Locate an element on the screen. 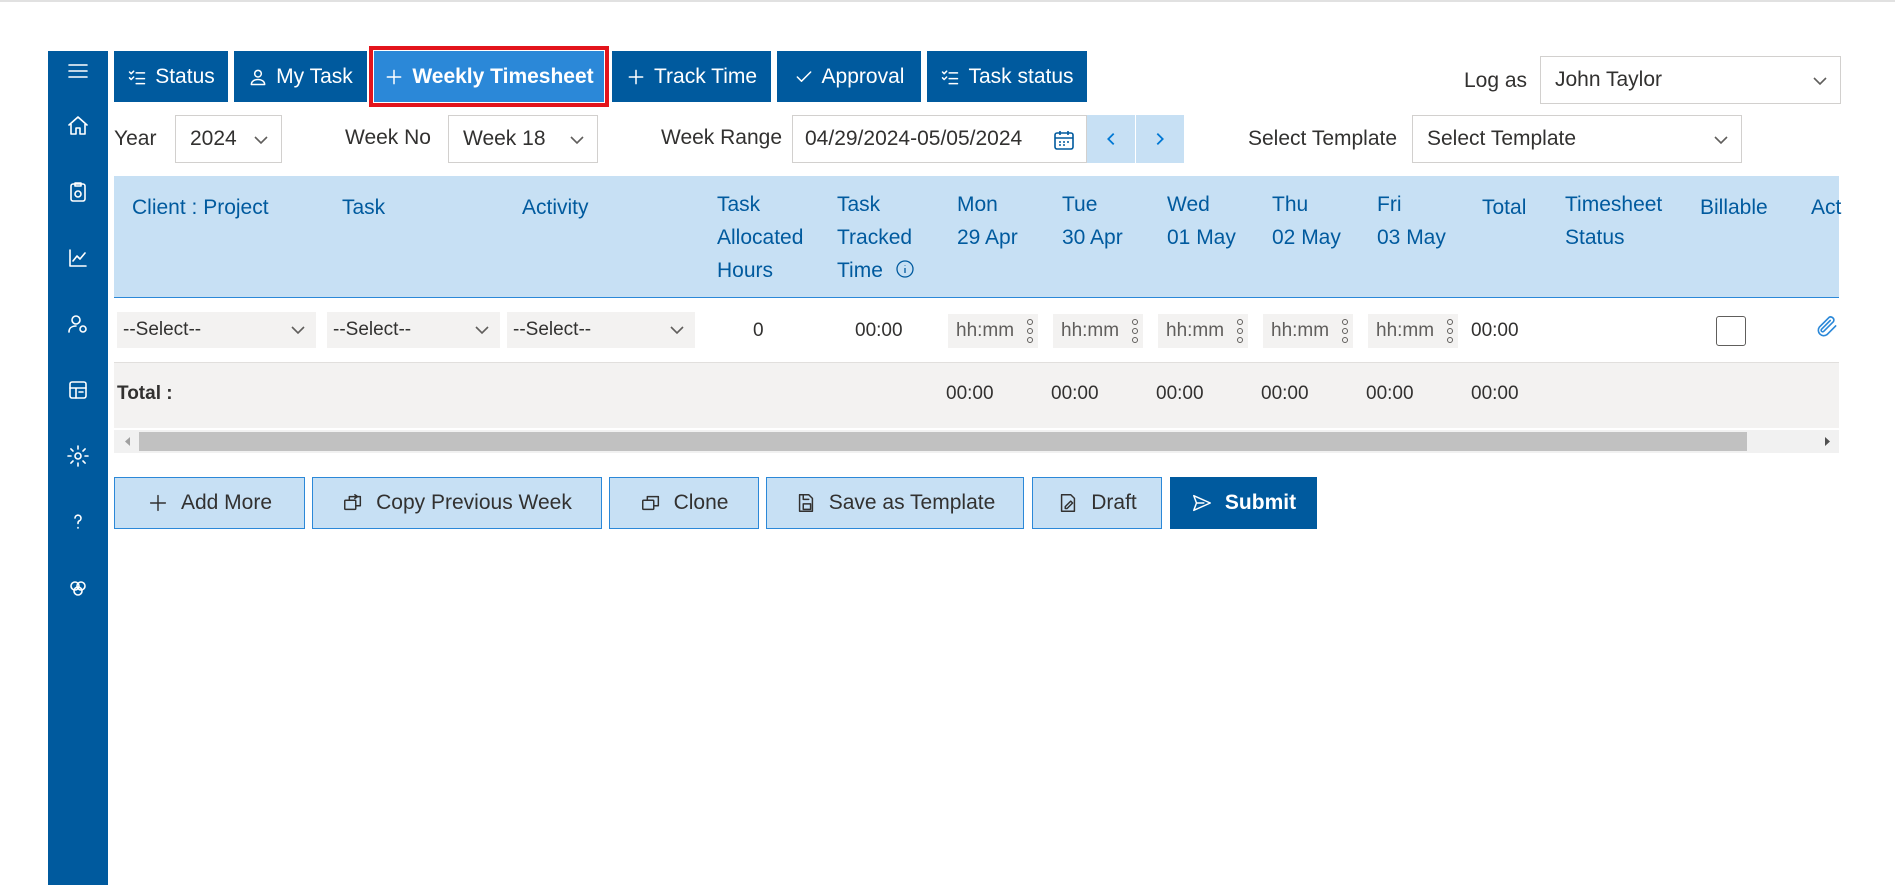 The height and width of the screenshot is (885, 1895). week-no-value: Week 18 is located at coordinates (504, 138).